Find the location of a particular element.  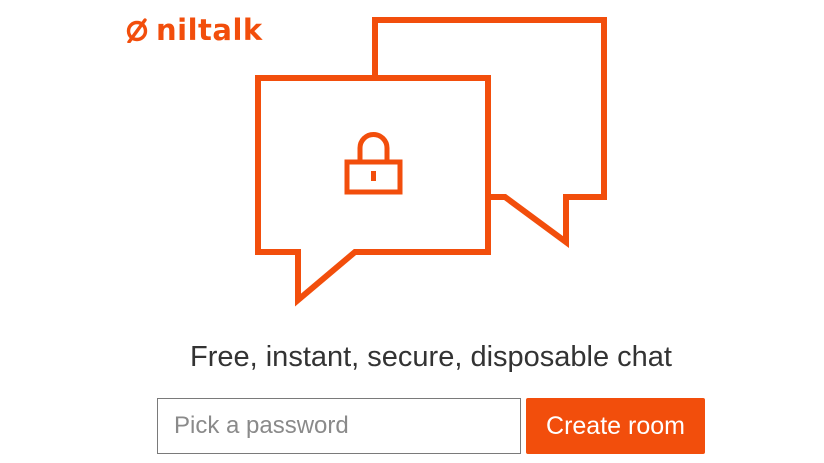

tagline: Free, instant, secure, disposable chat is located at coordinates (431, 357).